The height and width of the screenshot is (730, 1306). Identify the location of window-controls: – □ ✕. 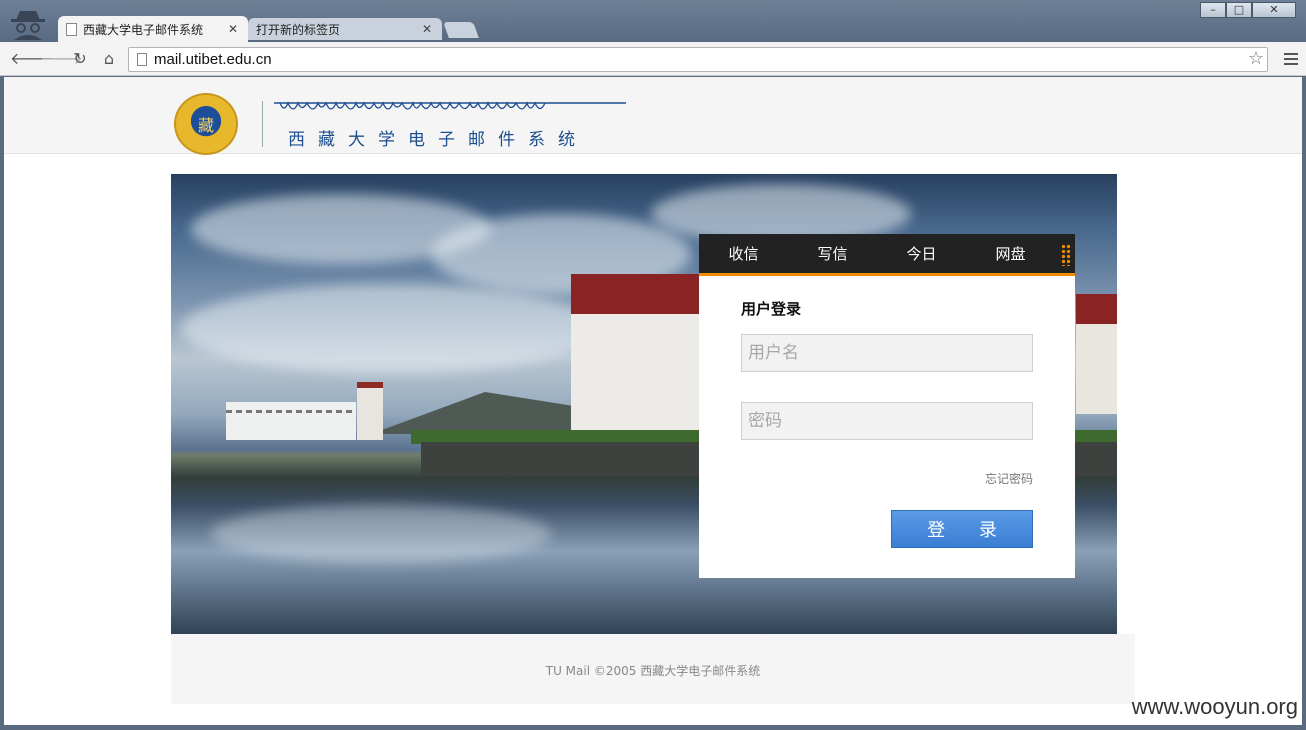
(1248, 10).